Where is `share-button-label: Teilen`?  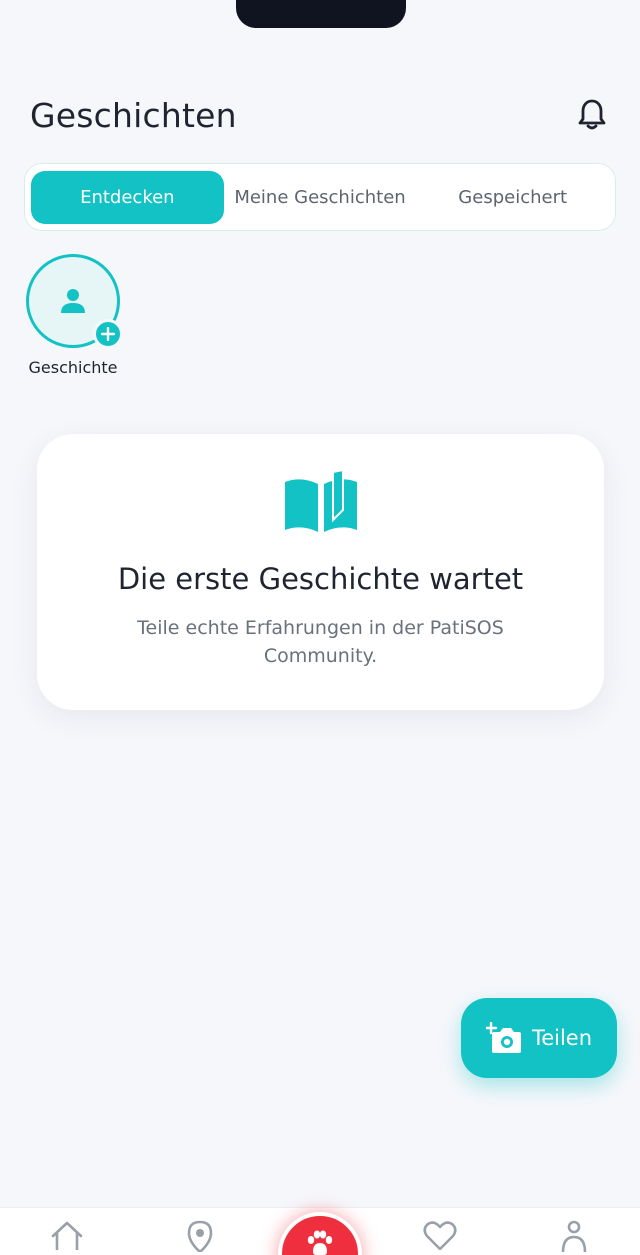
share-button-label: Teilen is located at coordinates (562, 1038).